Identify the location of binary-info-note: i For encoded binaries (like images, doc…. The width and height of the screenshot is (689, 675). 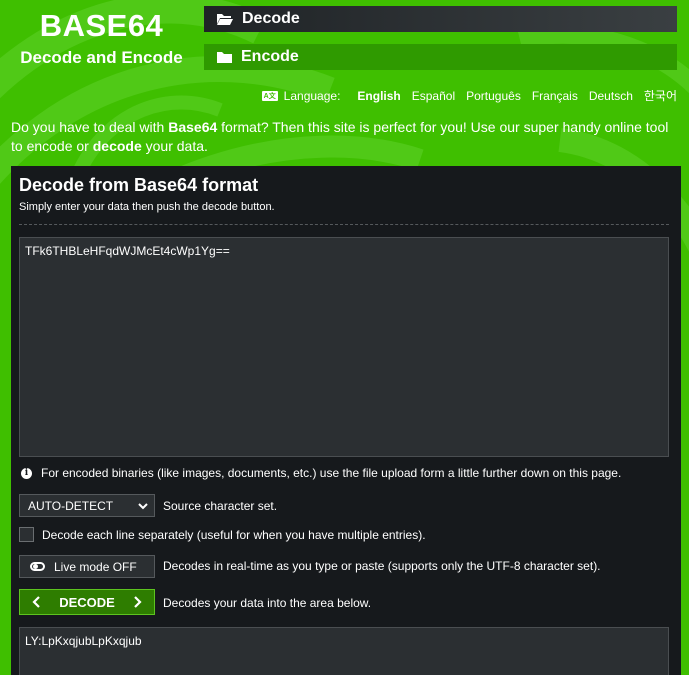
(321, 473).